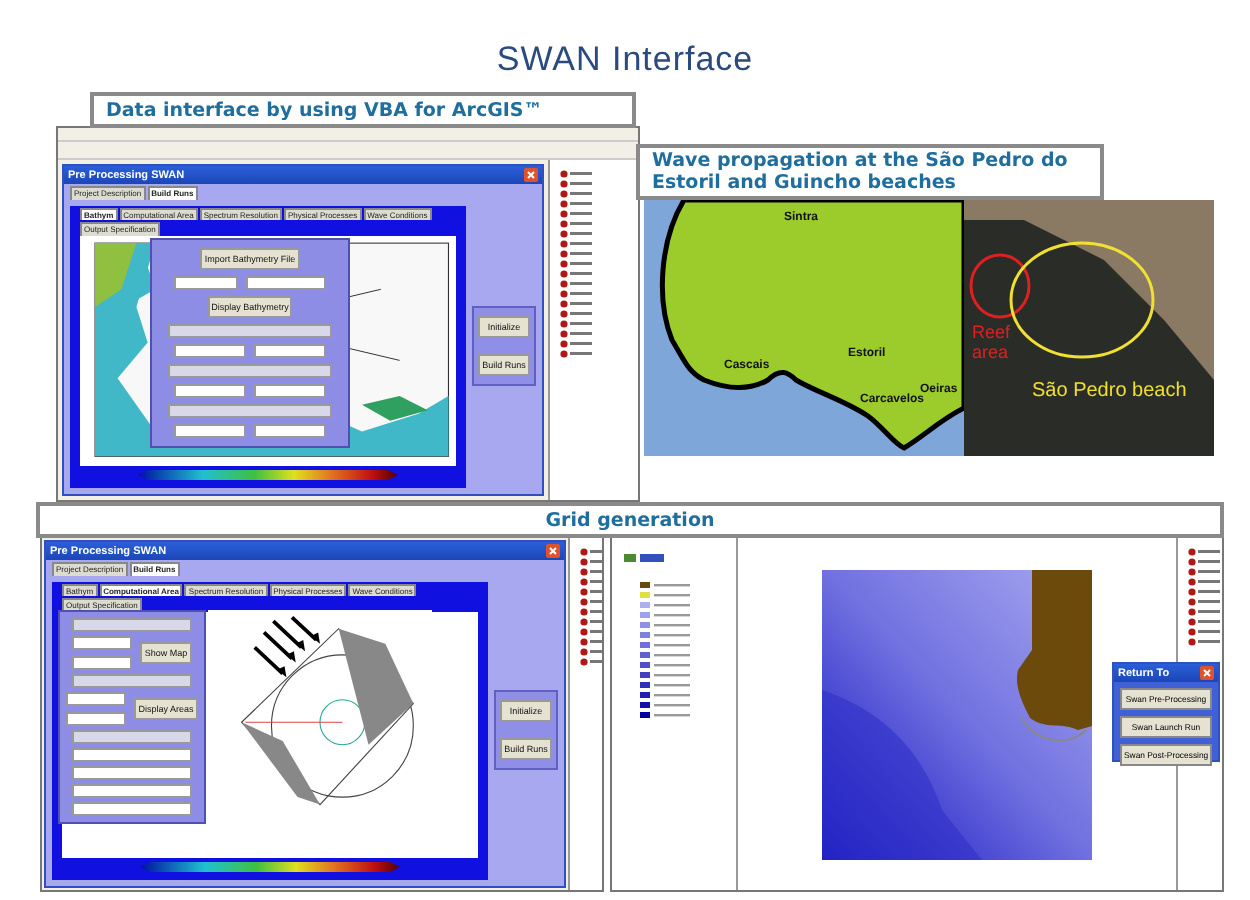  What do you see at coordinates (630, 520) in the screenshot?
I see `caption: Grid generation` at bounding box center [630, 520].